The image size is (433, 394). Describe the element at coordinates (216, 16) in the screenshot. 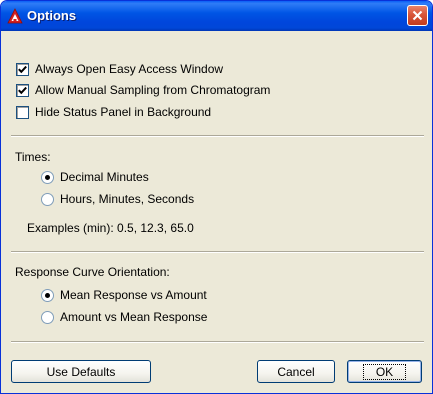

I see `title-bar: Options` at that location.